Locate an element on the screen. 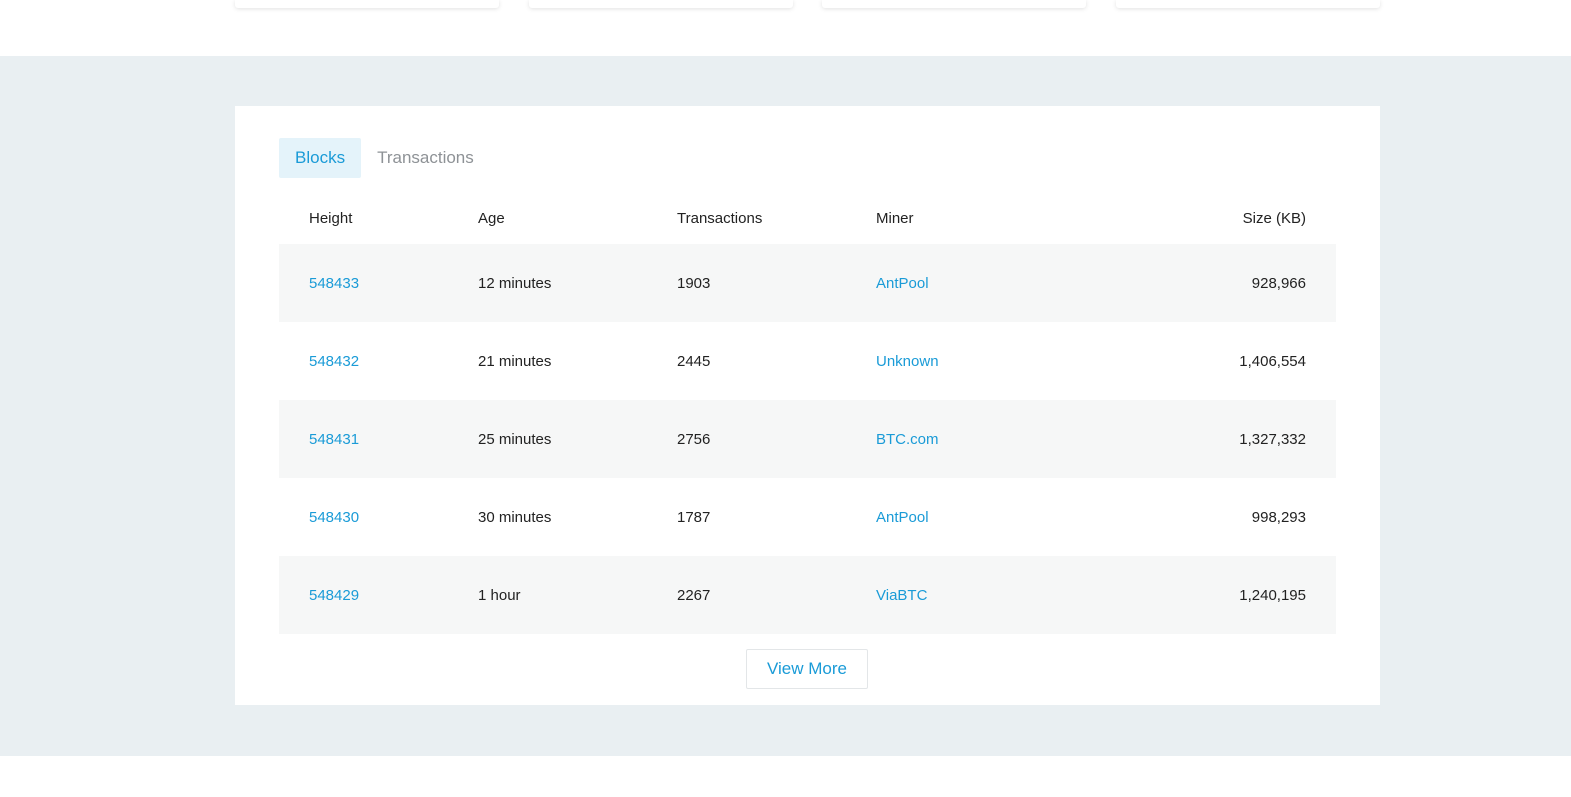 The width and height of the screenshot is (1571, 797). column-header-size: Size (KB) is located at coordinates (1274, 218).